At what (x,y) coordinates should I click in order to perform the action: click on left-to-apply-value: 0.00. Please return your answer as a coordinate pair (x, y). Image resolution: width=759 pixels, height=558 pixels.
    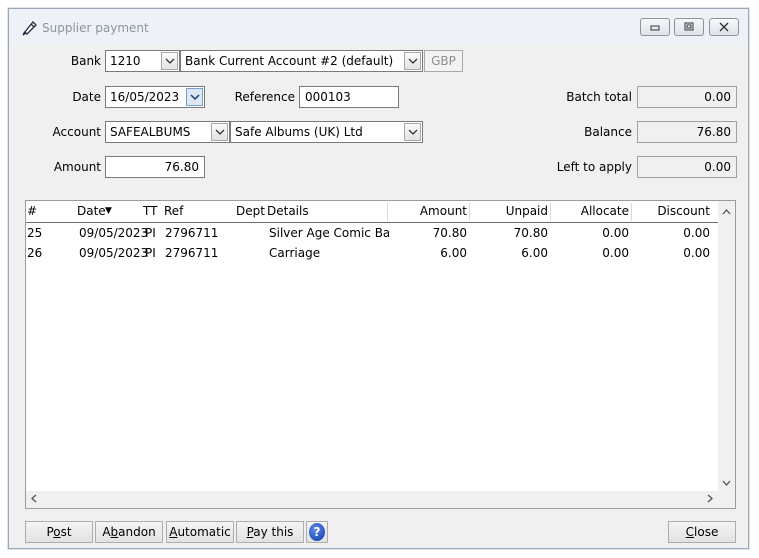
    Looking at the image, I should click on (687, 167).